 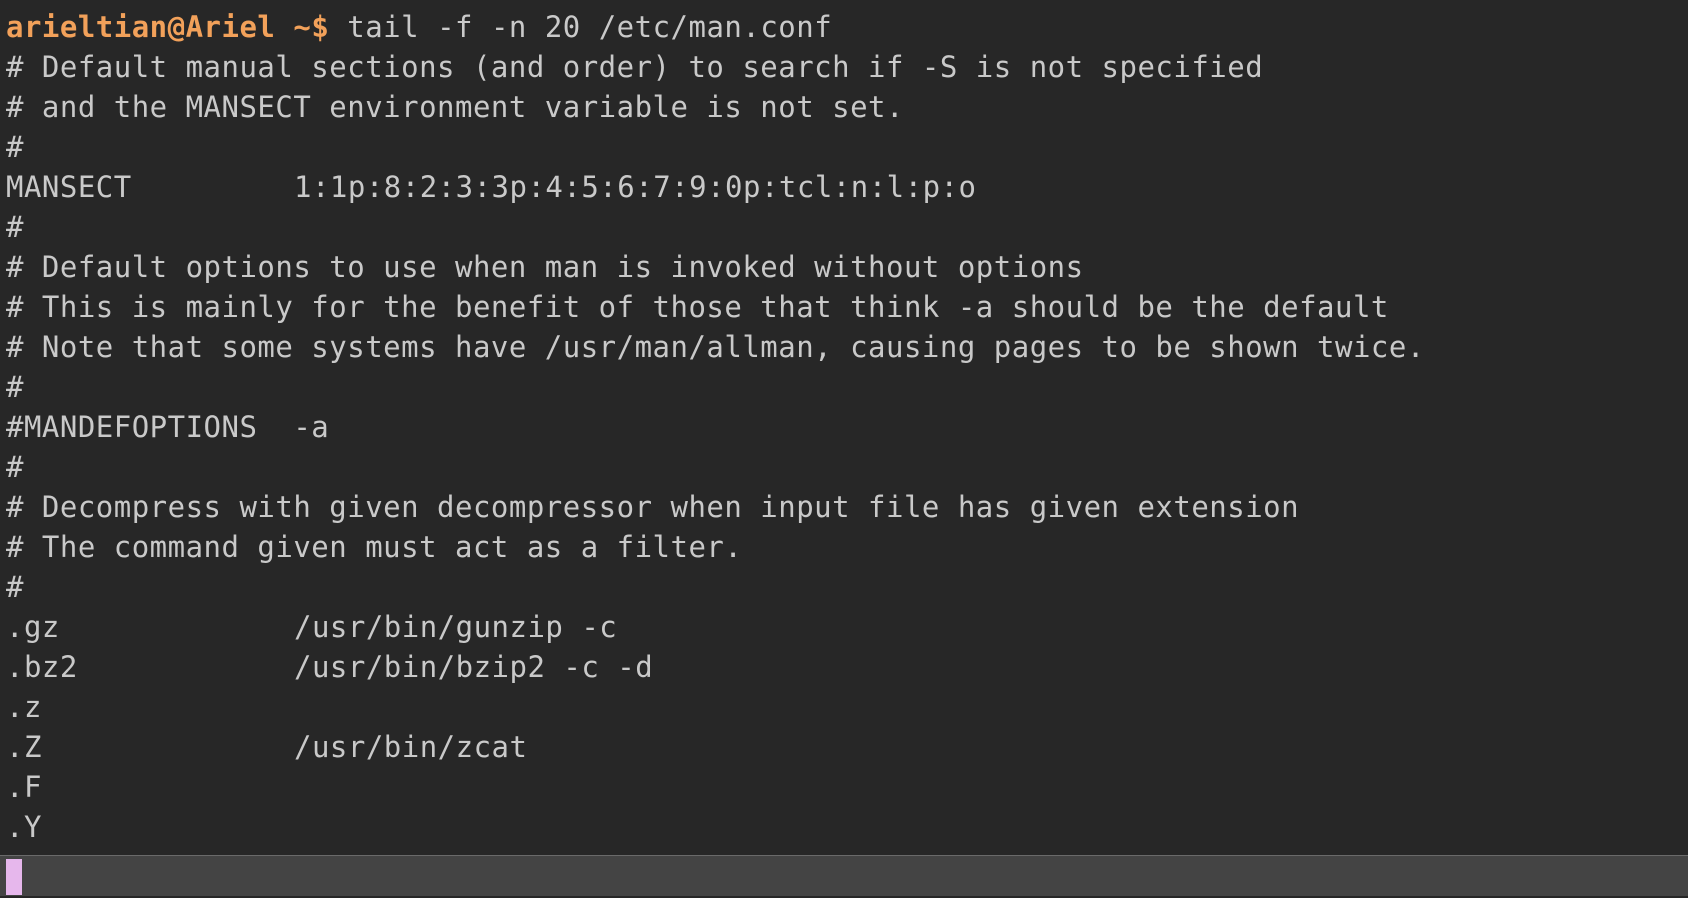 What do you see at coordinates (847, 747) in the screenshot?
I see `output-line: .Z/usr/bin/zcat` at bounding box center [847, 747].